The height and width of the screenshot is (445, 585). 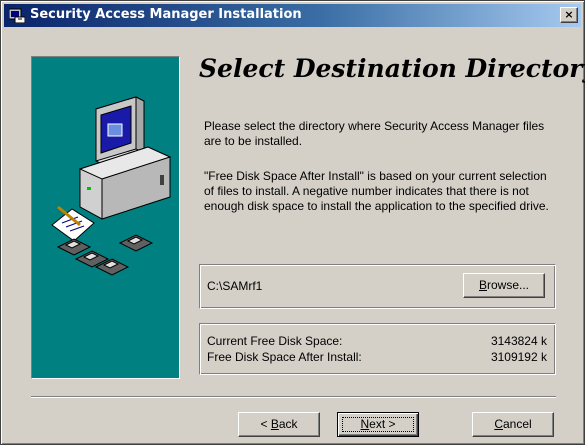 What do you see at coordinates (392, 68) in the screenshot?
I see `page-title: Select Destination Directory` at bounding box center [392, 68].